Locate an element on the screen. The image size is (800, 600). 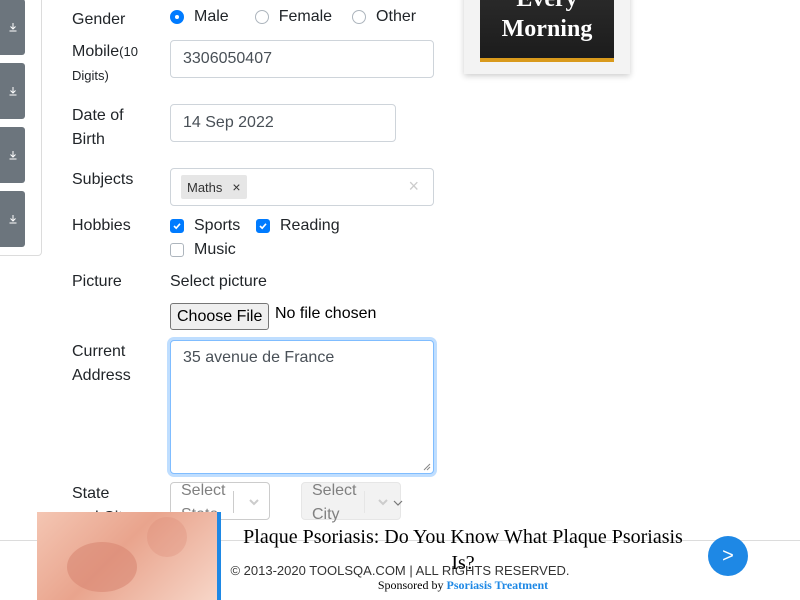
address-label-line2: Address is located at coordinates (101, 375).